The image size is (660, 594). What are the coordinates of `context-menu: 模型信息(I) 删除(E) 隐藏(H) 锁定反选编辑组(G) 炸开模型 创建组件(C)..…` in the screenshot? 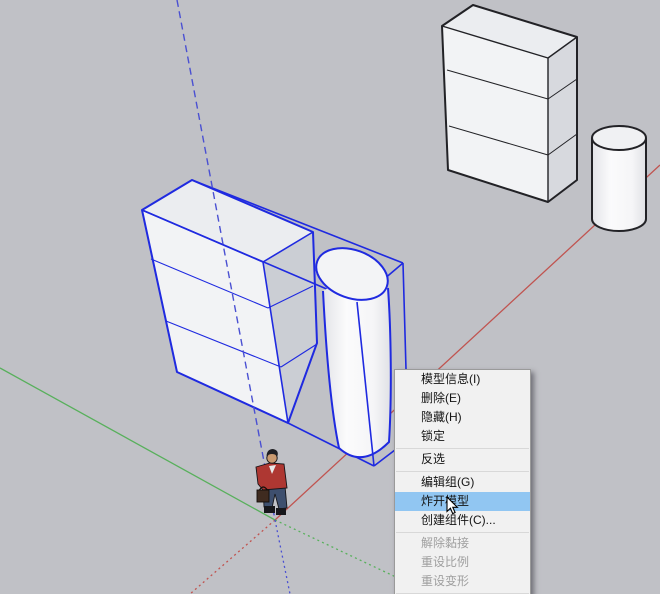 It's located at (462, 481).